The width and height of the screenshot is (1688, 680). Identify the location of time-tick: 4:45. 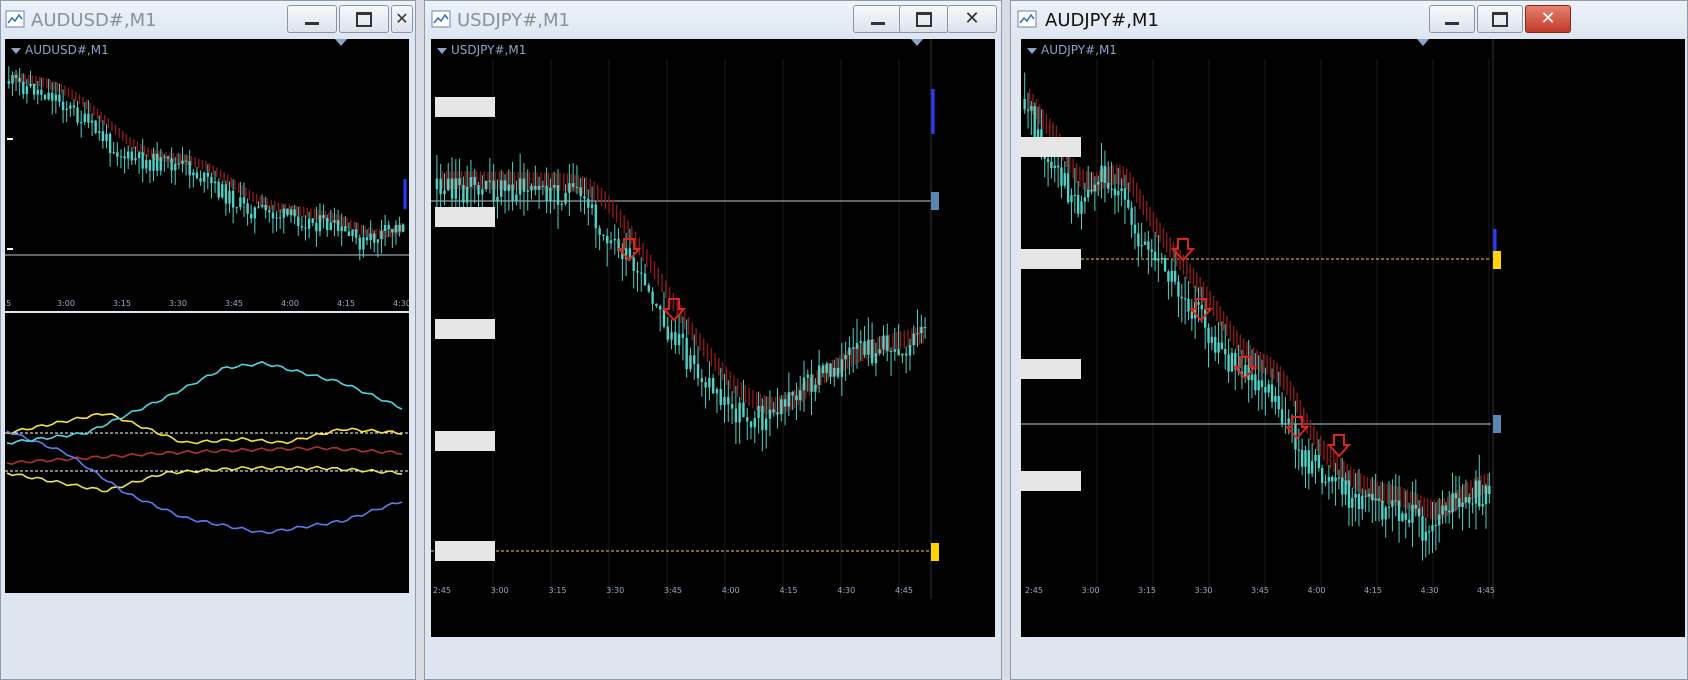
(904, 590).